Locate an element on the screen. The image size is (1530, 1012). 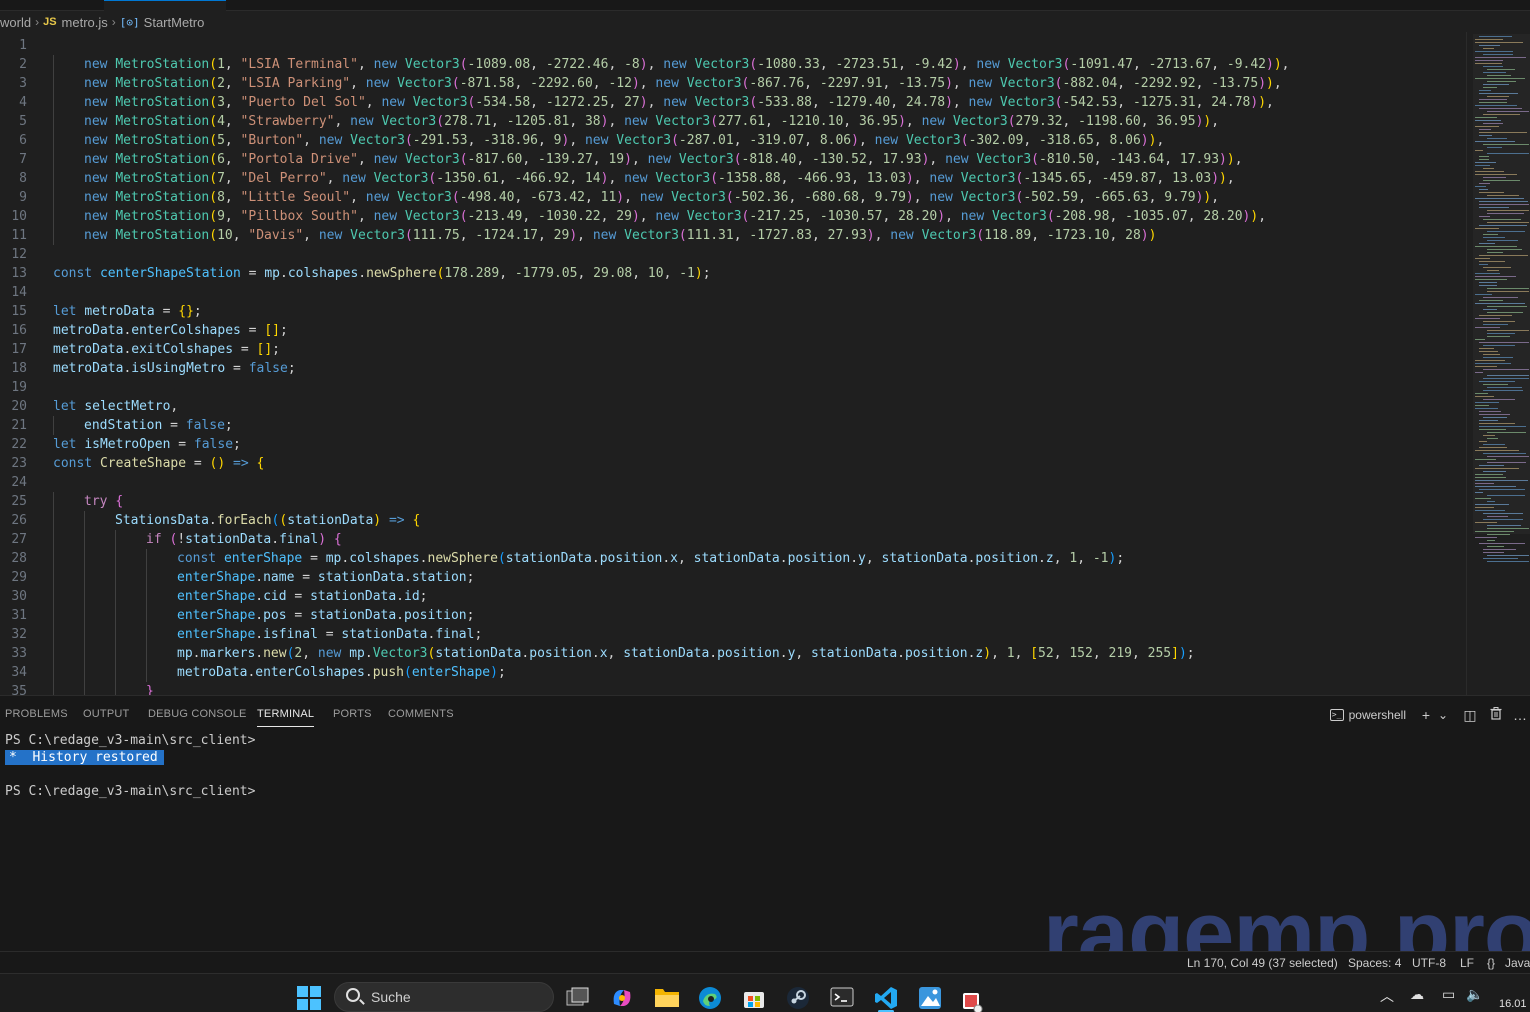
code-line: 24 is located at coordinates (733, 482).